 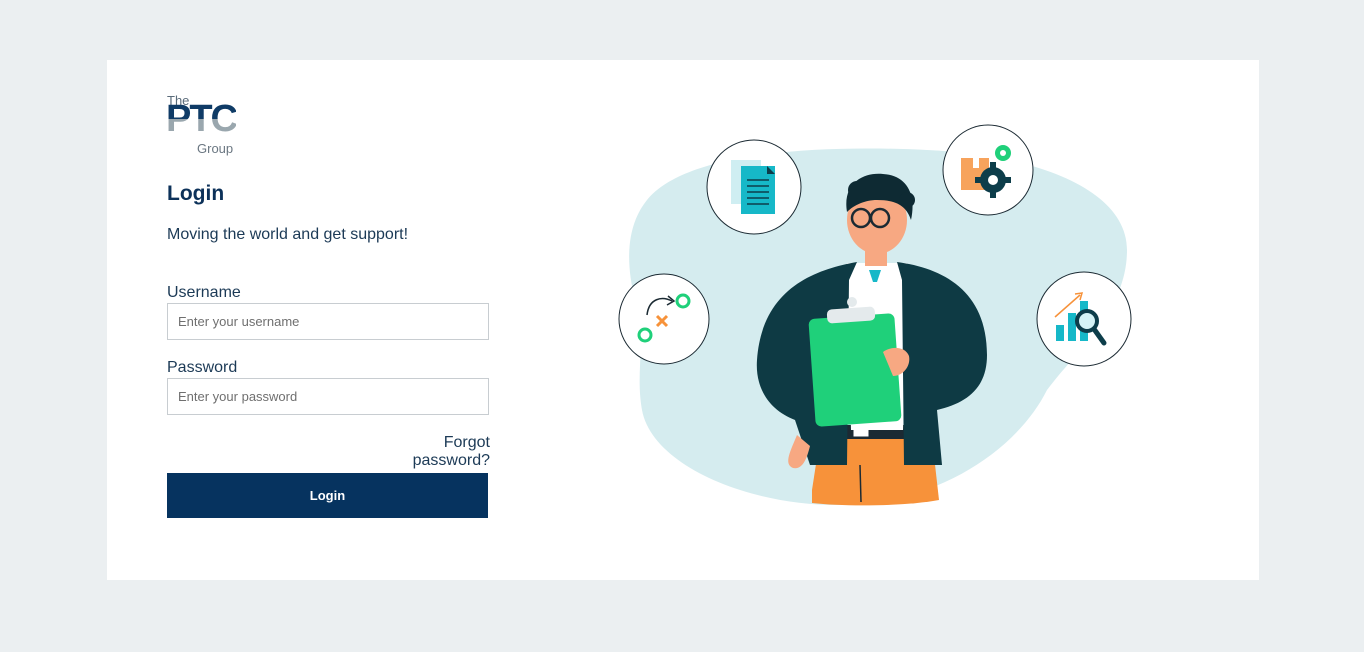 What do you see at coordinates (754, 187) in the screenshot?
I see `document-icon` at bounding box center [754, 187].